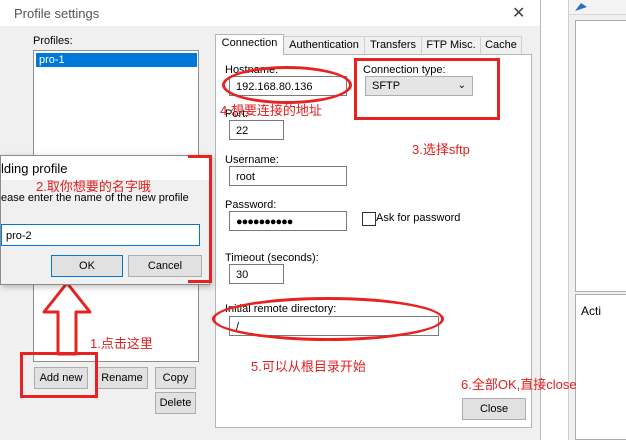 The height and width of the screenshot is (440, 626). Describe the element at coordinates (57, 13) in the screenshot. I see `dialog-title: Profile settings` at that location.